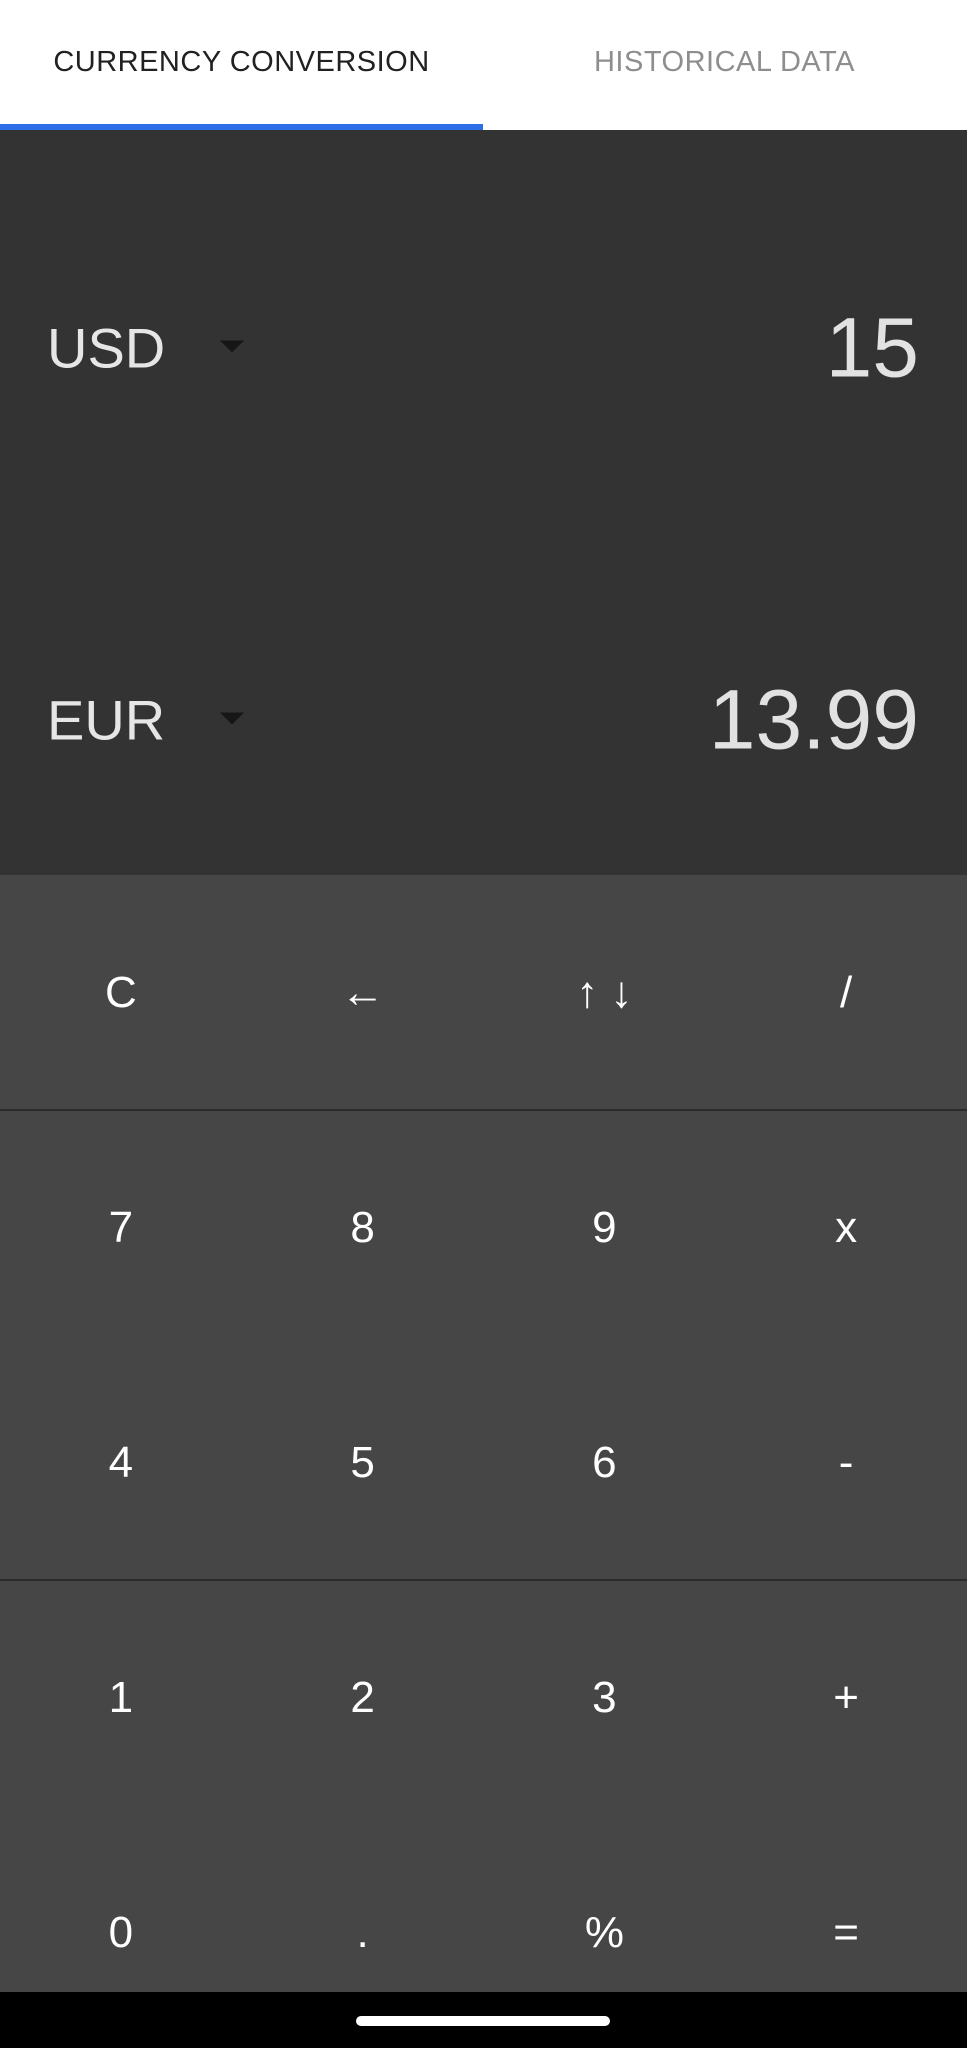 The height and width of the screenshot is (2048, 967). Describe the element at coordinates (483, 348) in the screenshot. I see `from-currency-row: USD 15` at that location.